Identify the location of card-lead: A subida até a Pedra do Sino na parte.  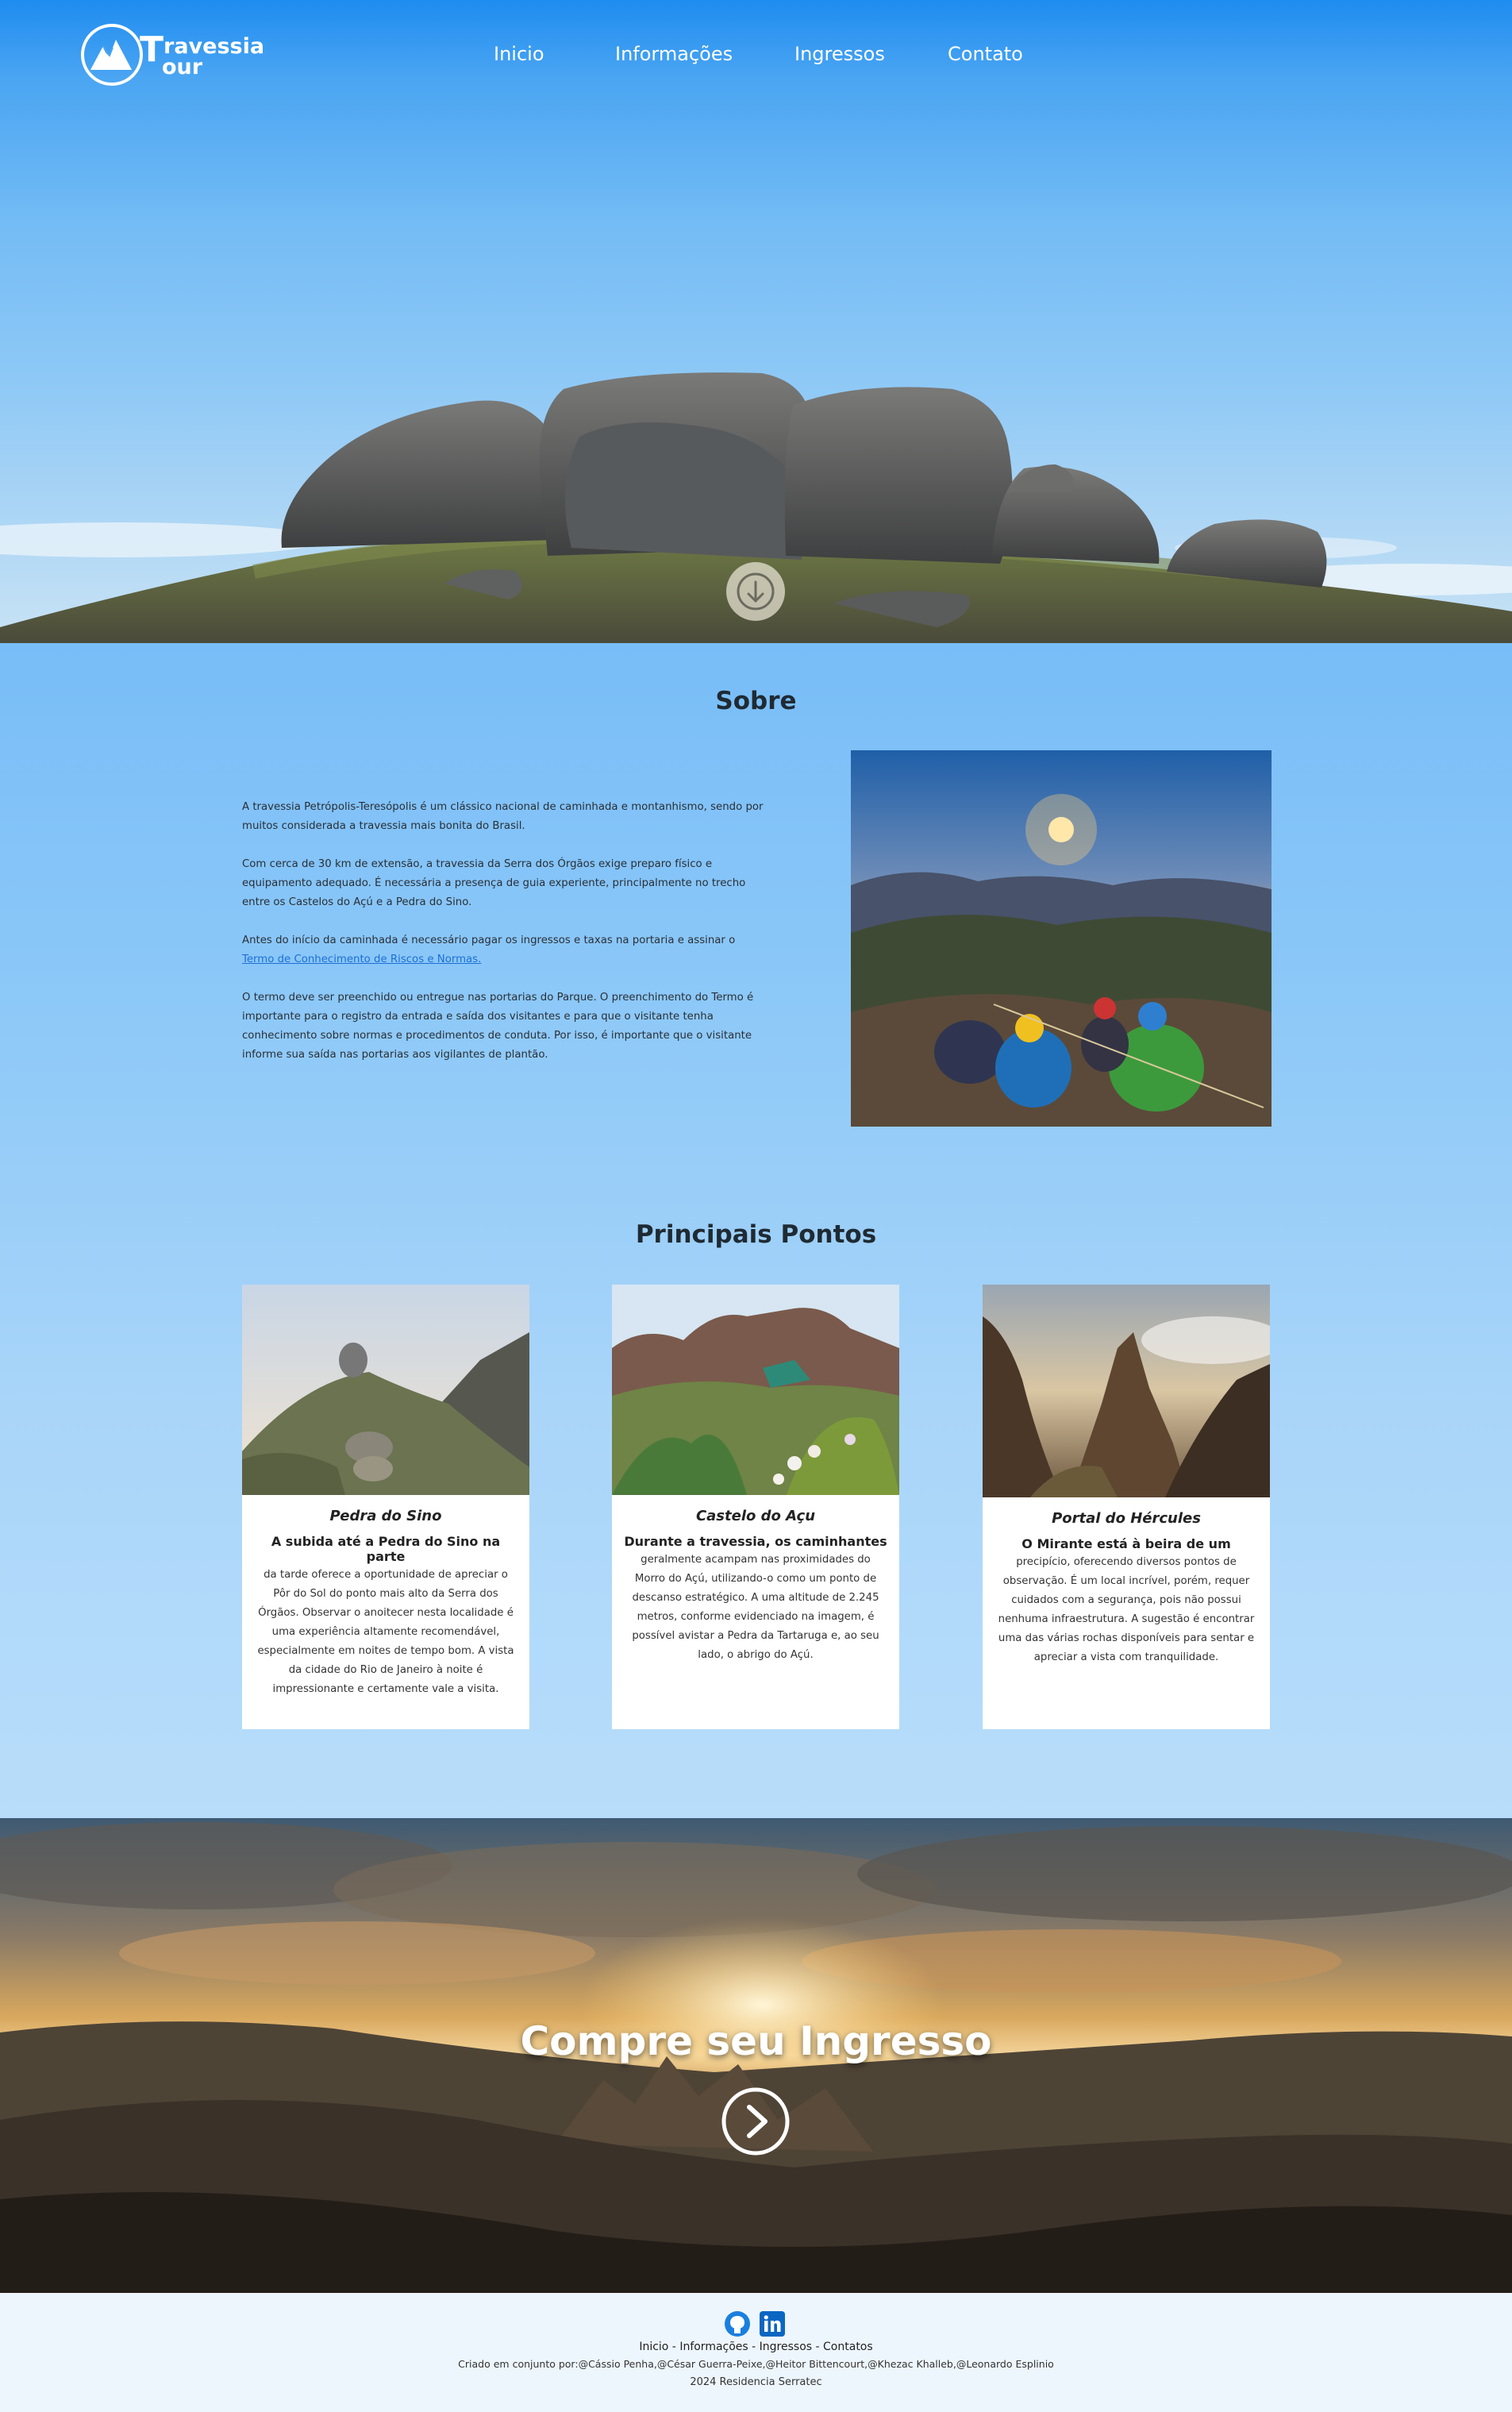
(386, 1549).